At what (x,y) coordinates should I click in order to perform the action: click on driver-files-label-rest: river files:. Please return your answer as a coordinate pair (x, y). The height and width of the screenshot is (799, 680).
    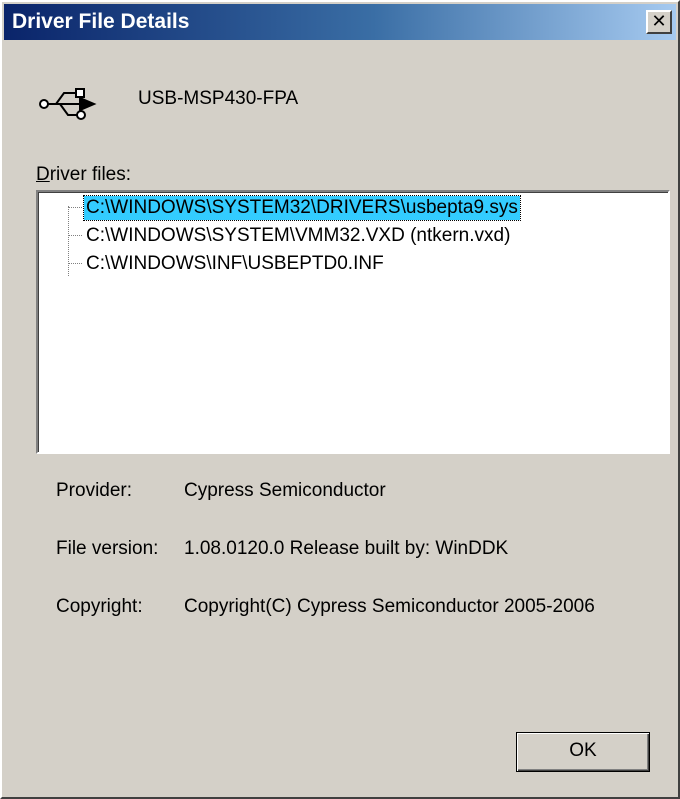
    Looking at the image, I should click on (90, 174).